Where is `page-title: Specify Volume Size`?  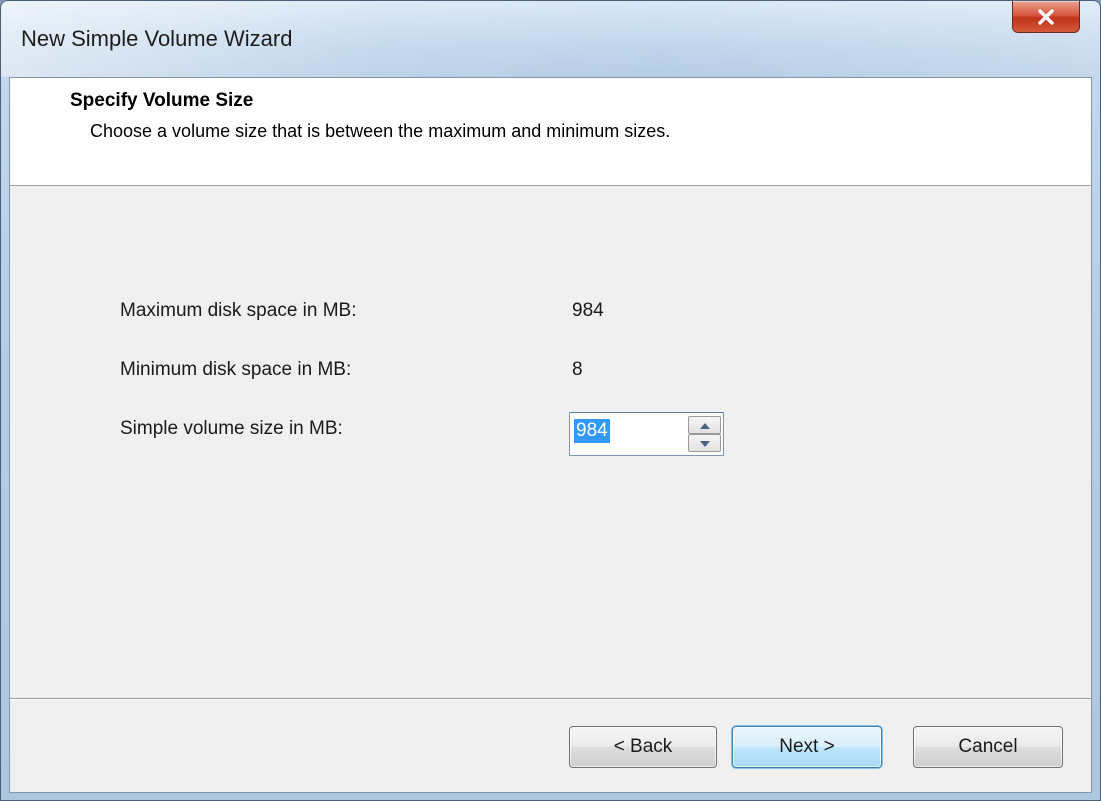 page-title: Specify Volume Size is located at coordinates (162, 100).